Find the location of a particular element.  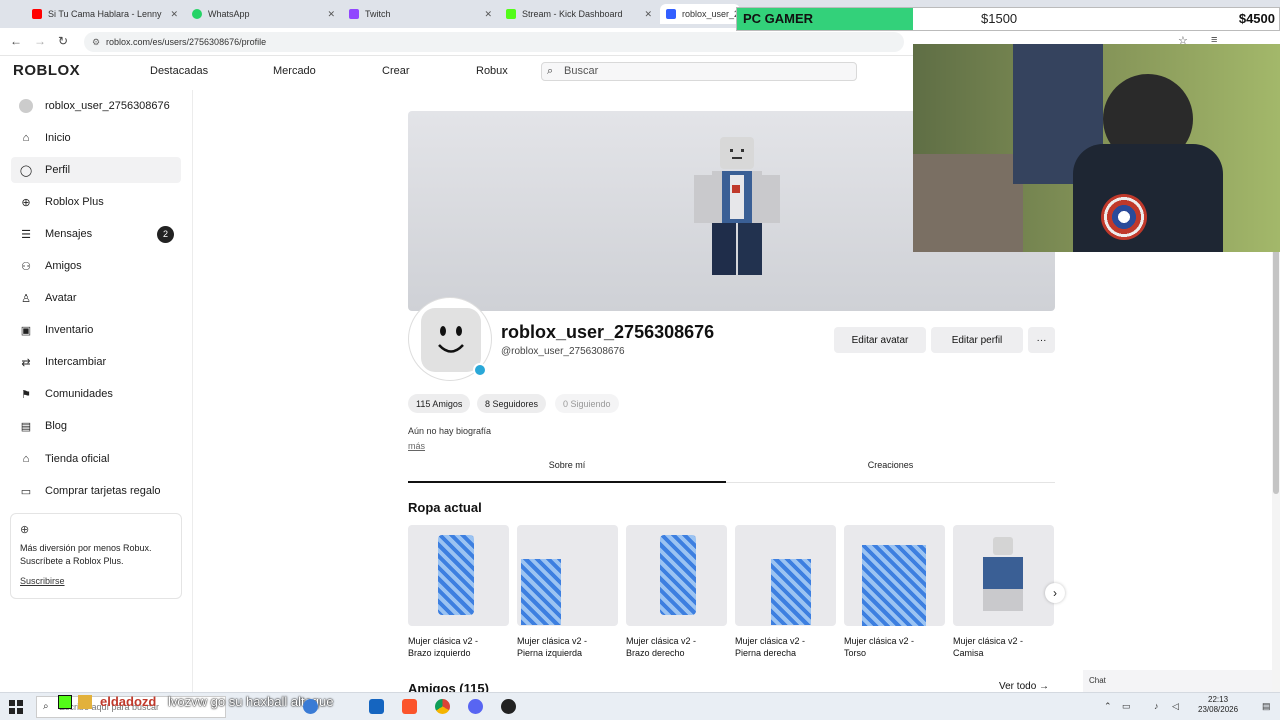

sidebar-item-avatar: ♙ Avatar is located at coordinates (96, 298).